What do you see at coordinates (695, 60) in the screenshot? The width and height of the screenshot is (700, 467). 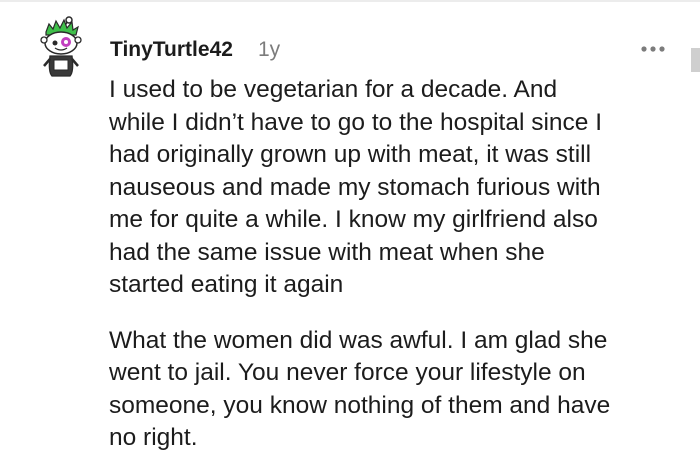 I see `scrollbar-thumb` at bounding box center [695, 60].